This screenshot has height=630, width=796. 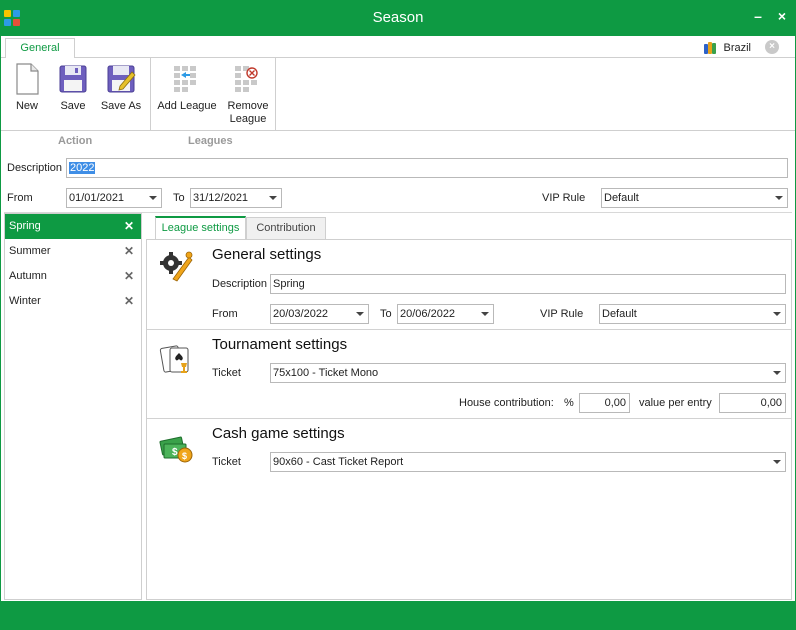 What do you see at coordinates (30, 251) in the screenshot?
I see `league-name: Summer` at bounding box center [30, 251].